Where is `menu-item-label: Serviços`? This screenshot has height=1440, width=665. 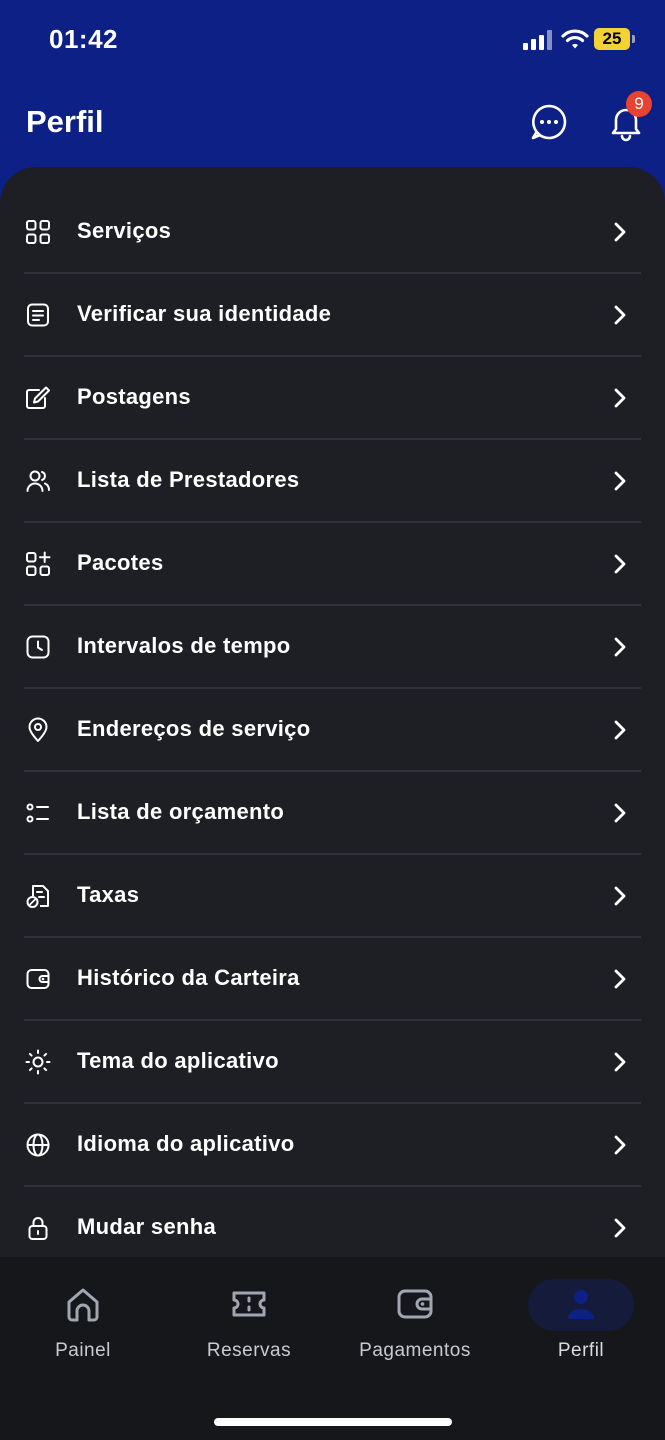
menu-item-label: Serviços is located at coordinates (124, 230).